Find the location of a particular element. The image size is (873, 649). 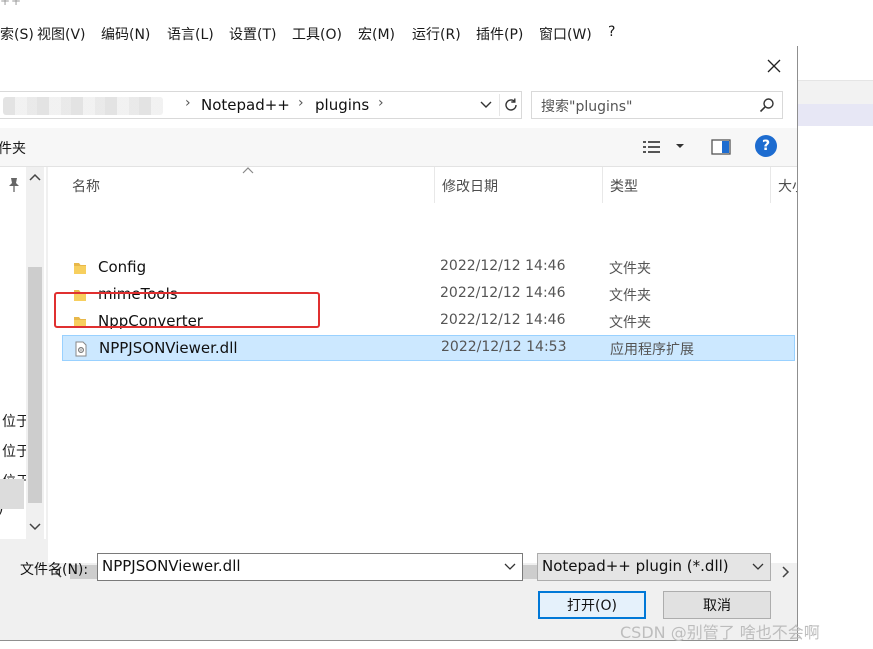

file-list-header: 名称 修改日期 类型 大小 is located at coordinates (422, 185).